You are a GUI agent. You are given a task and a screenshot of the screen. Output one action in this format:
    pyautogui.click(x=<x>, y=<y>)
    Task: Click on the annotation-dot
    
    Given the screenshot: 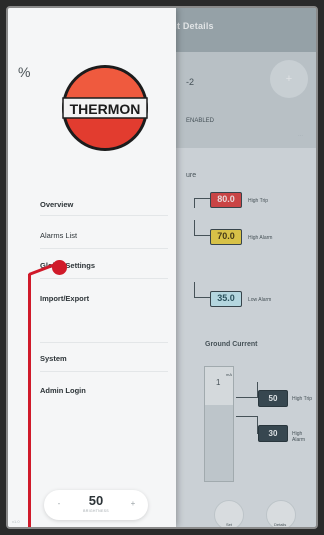 What is the action you would take?
    pyautogui.click(x=59, y=267)
    